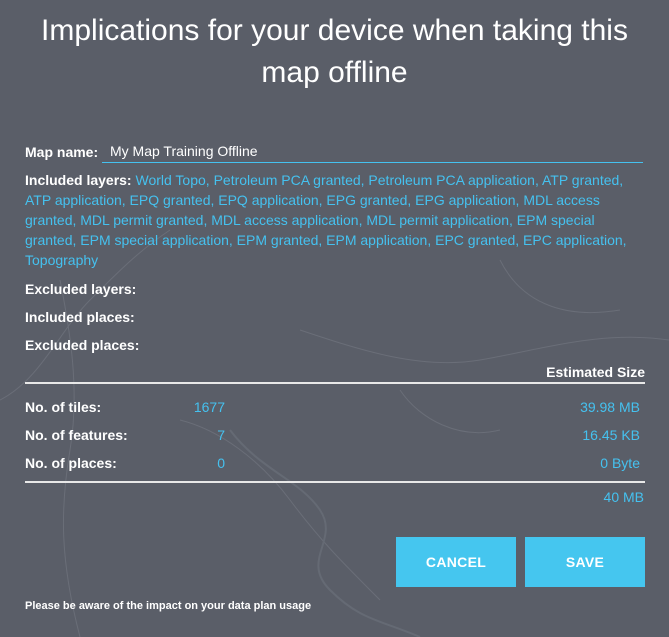 Image resolution: width=669 pixels, height=637 pixels. I want to click on divider-top, so click(335, 383).